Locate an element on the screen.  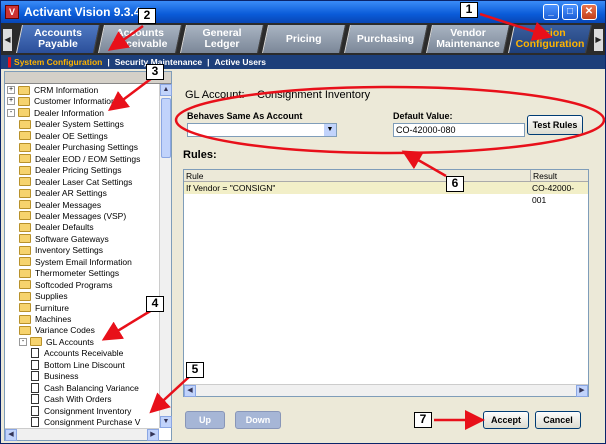
tree-item-label: Accounts Receivable is located at coordinates (84, 353).